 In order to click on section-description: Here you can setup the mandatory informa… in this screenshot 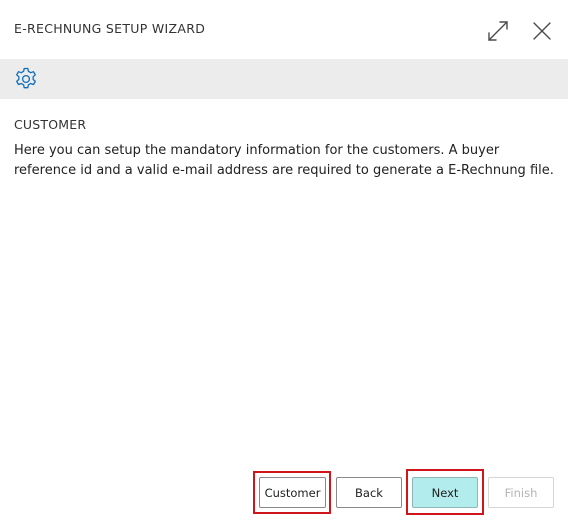, I will do `click(284, 160)`.